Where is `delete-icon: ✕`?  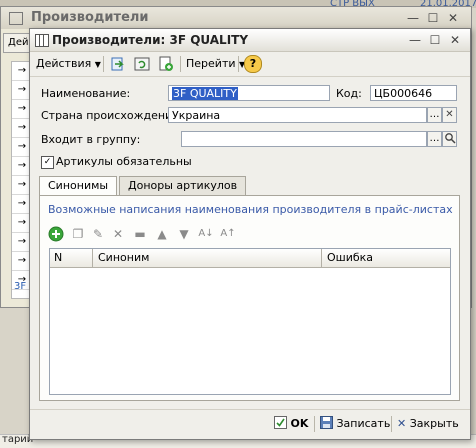
delete-icon: ✕ is located at coordinates (118, 234).